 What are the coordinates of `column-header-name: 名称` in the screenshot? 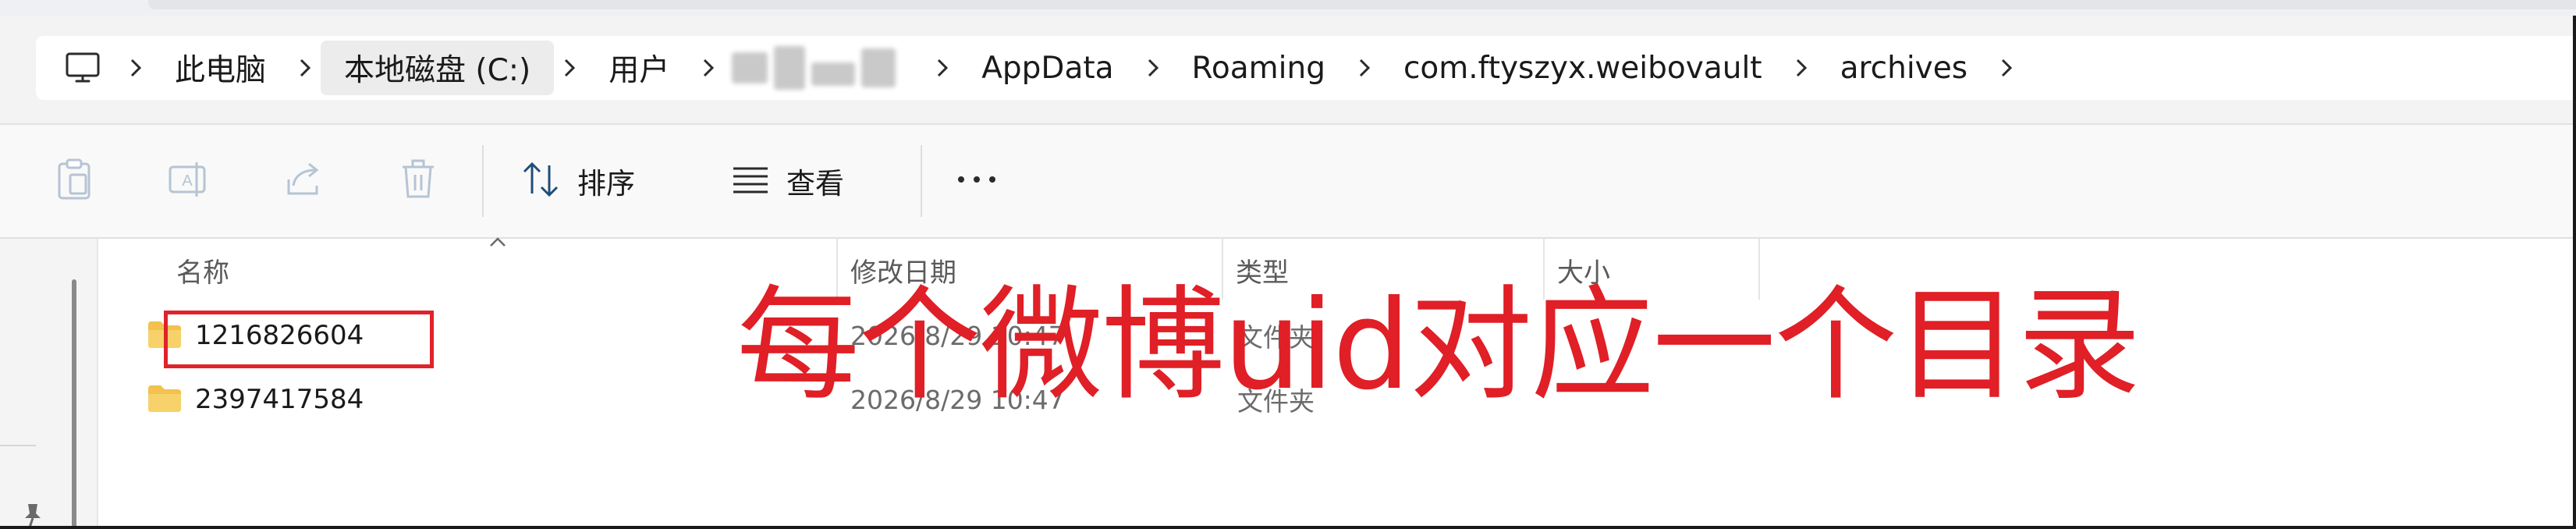 It's located at (202, 270).